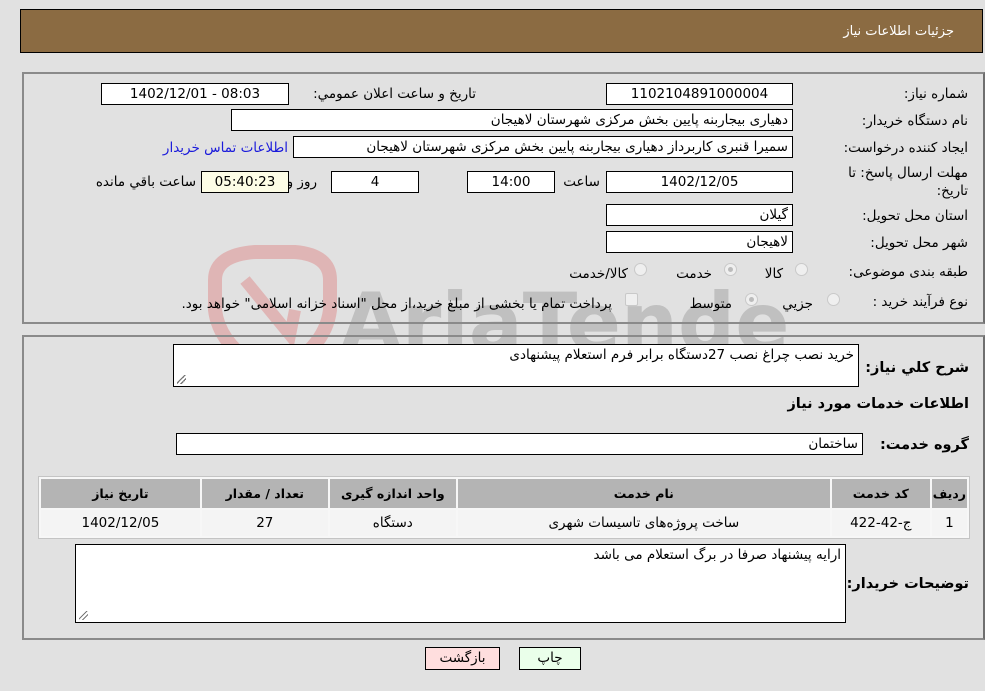  I want to click on announce-datetime-field: 1402/12/01 - 08:03, so click(195, 94).